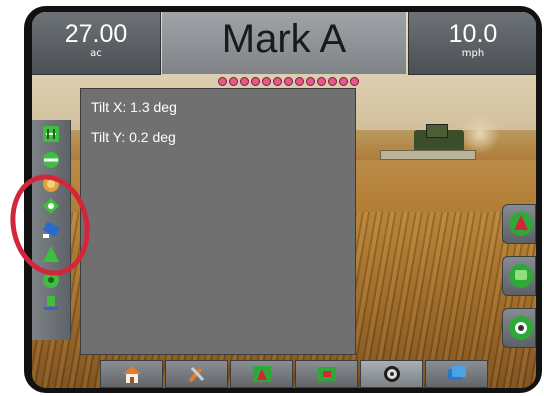  I want to click on speed-unit: mph, so click(473, 53).